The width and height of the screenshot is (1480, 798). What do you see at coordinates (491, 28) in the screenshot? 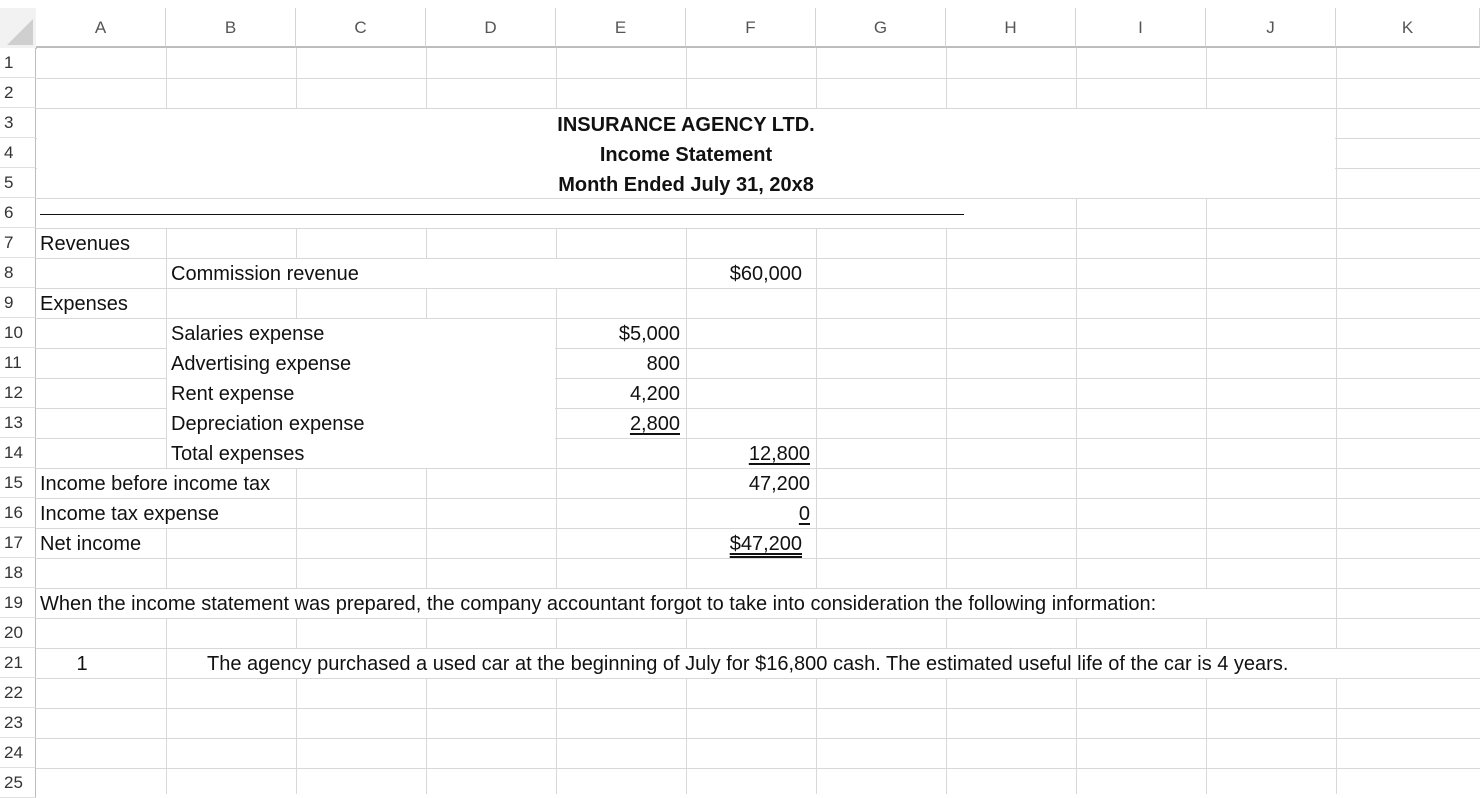
I see `column-header-d: D` at bounding box center [491, 28].